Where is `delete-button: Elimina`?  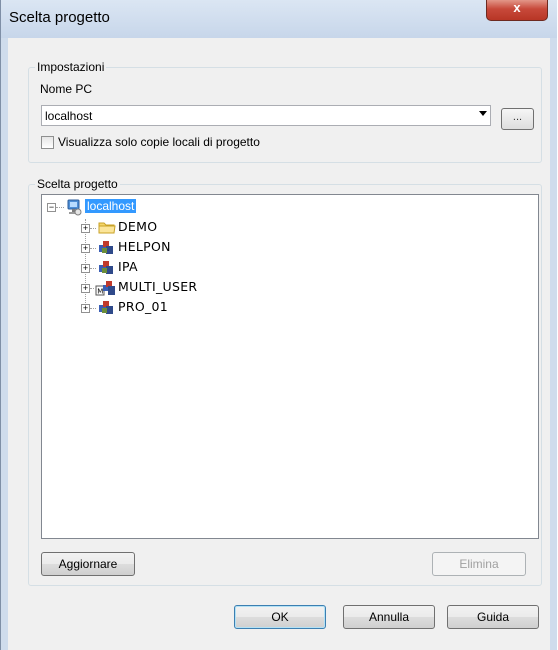 delete-button: Elimina is located at coordinates (479, 564).